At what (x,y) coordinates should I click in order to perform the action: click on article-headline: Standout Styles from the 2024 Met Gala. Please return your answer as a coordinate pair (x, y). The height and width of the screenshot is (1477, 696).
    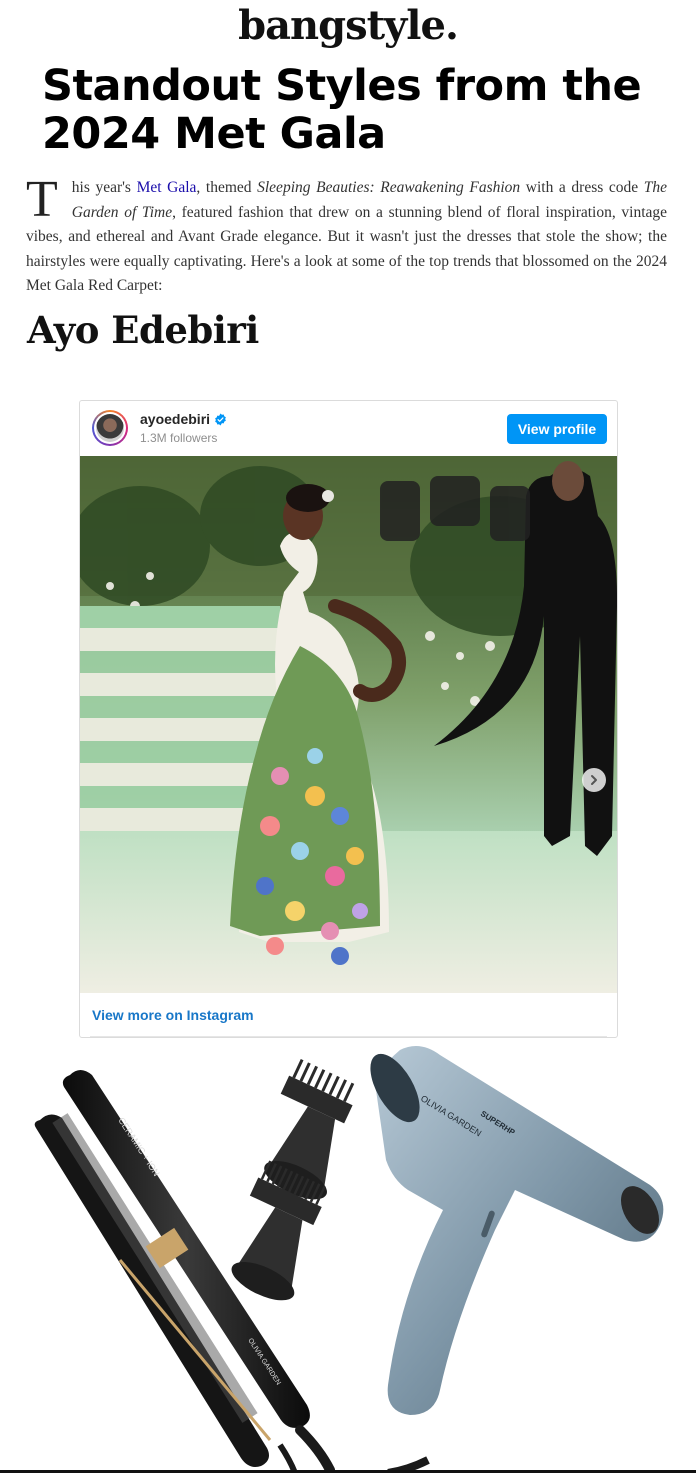
    Looking at the image, I should click on (342, 110).